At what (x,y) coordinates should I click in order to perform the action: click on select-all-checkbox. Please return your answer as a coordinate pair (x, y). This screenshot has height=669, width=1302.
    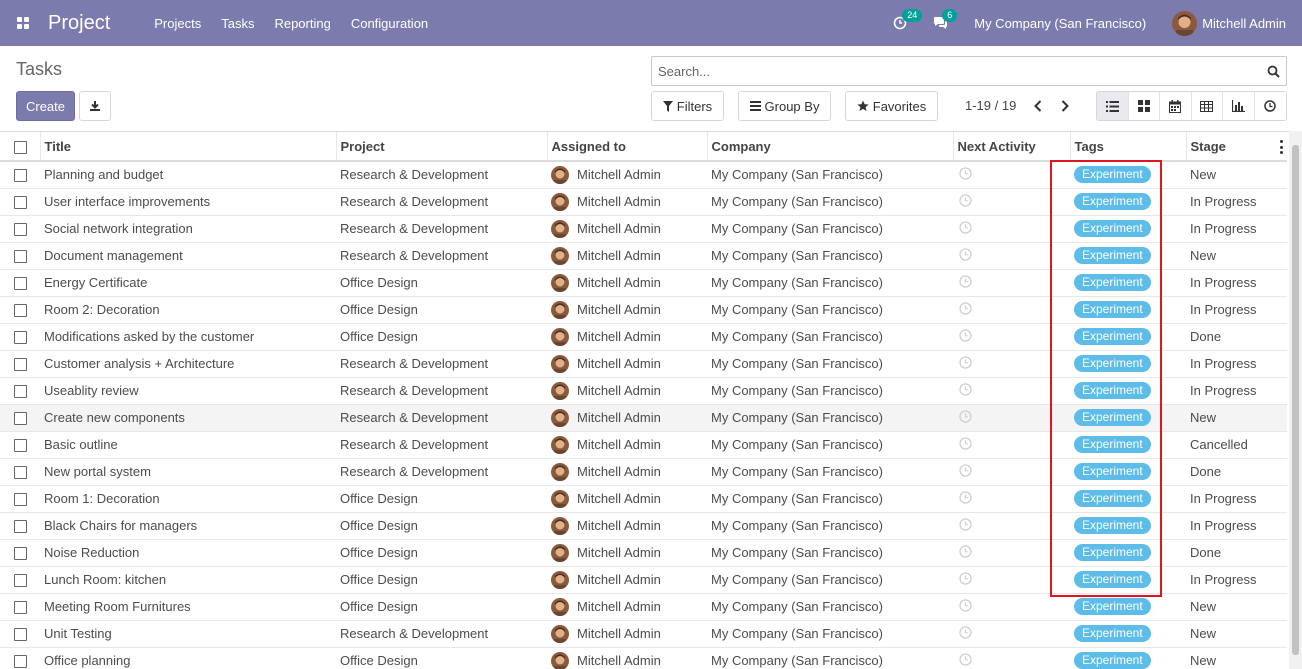
    Looking at the image, I should click on (20, 147).